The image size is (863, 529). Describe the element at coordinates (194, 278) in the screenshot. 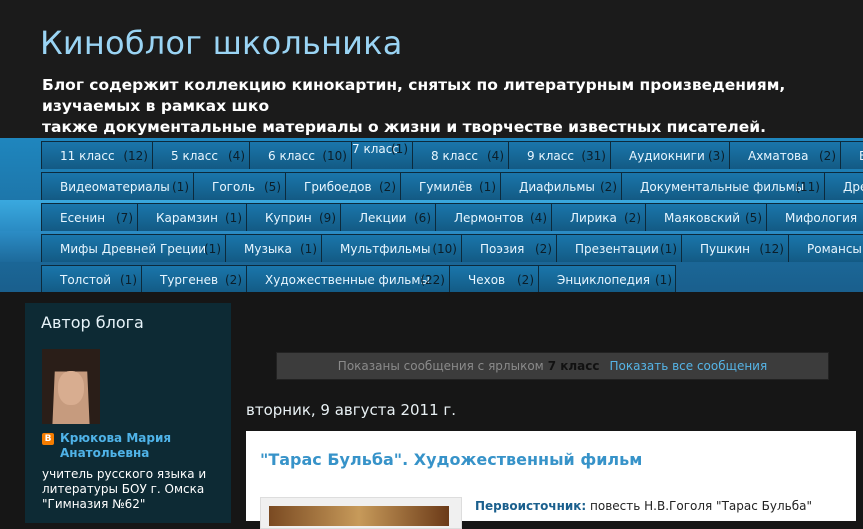

I see `label-link: Тургенев (2)` at that location.